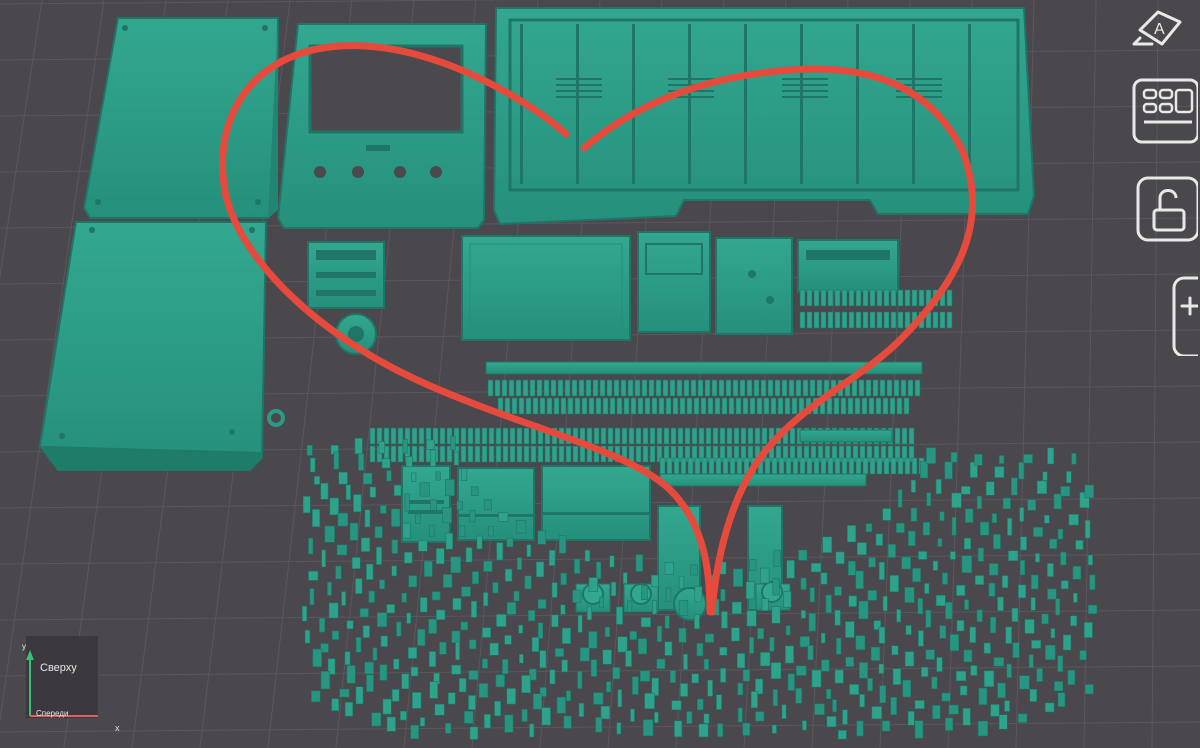  Describe the element at coordinates (52, 713) in the screenshot. I see `view-front-label: Спереди` at that location.